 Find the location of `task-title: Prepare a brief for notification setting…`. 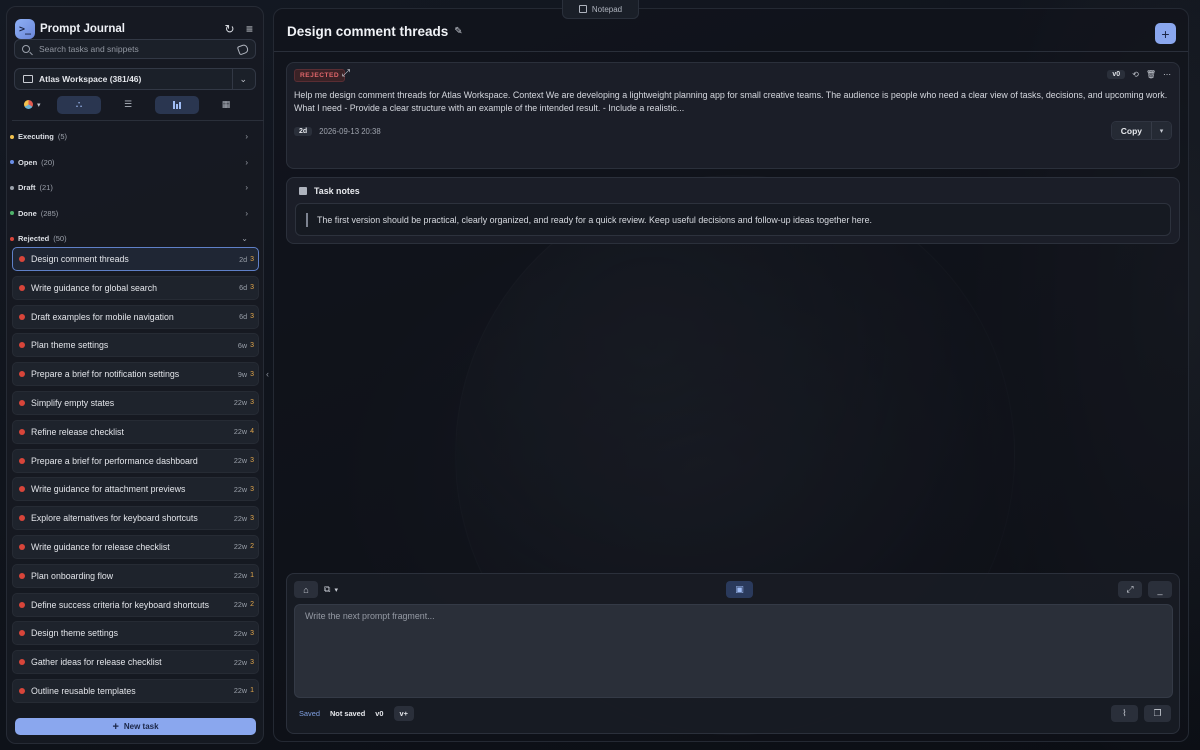

task-title: Prepare a brief for notification setting… is located at coordinates (105, 374).